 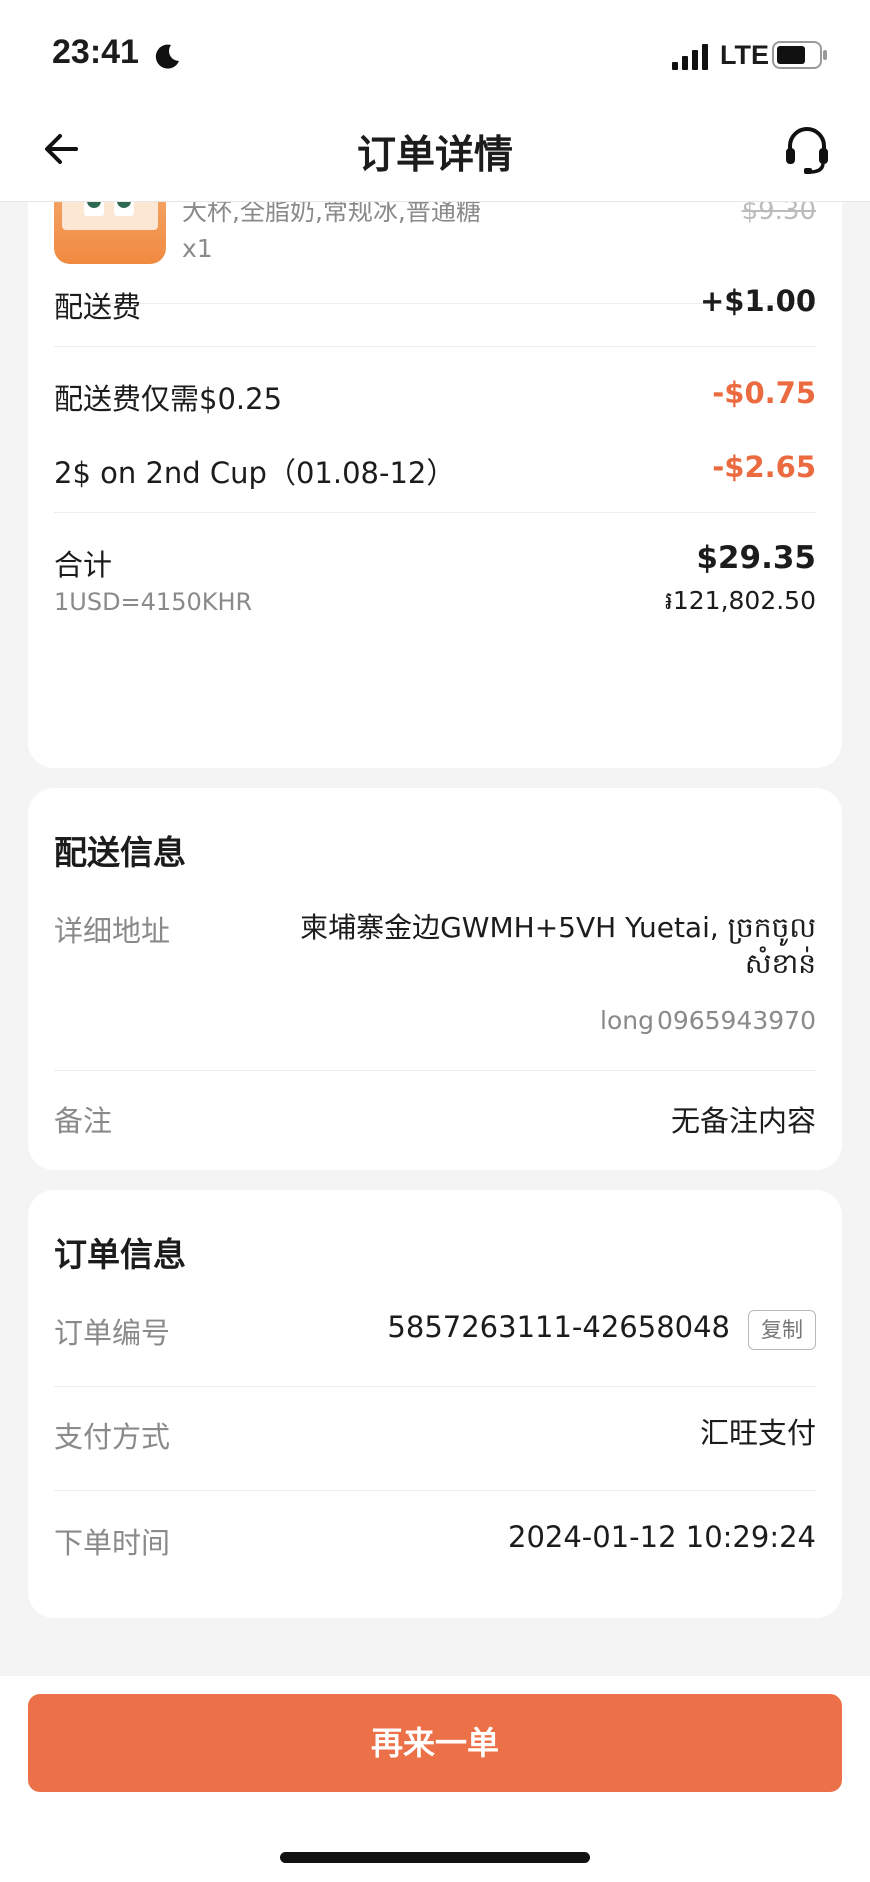 I want to click on network-label: LTE, so click(x=744, y=55).